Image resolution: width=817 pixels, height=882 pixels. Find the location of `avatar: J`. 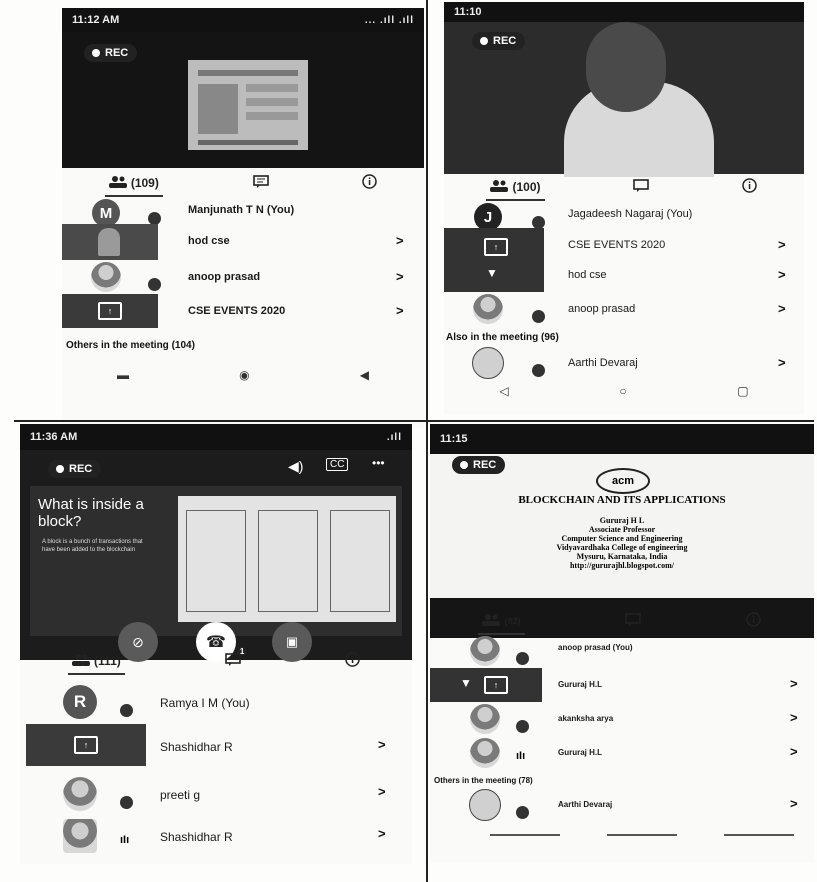

avatar: J is located at coordinates (488, 217).